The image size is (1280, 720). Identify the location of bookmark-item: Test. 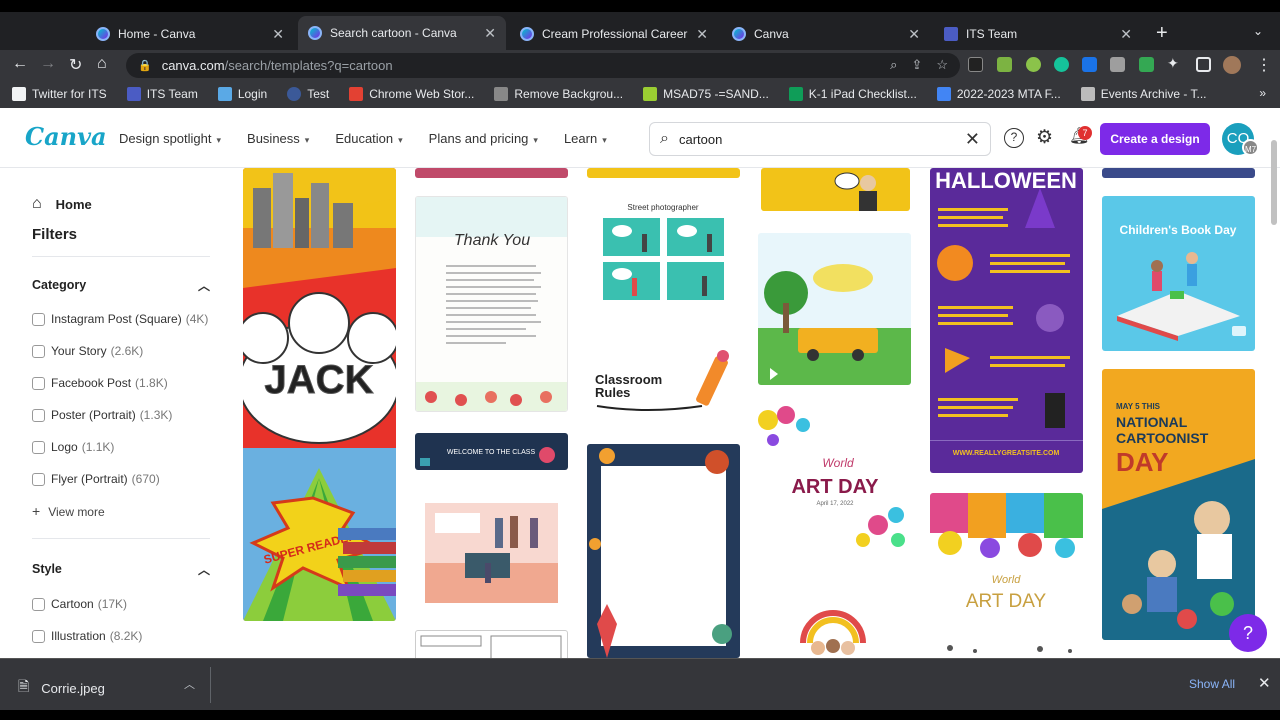
(308, 94).